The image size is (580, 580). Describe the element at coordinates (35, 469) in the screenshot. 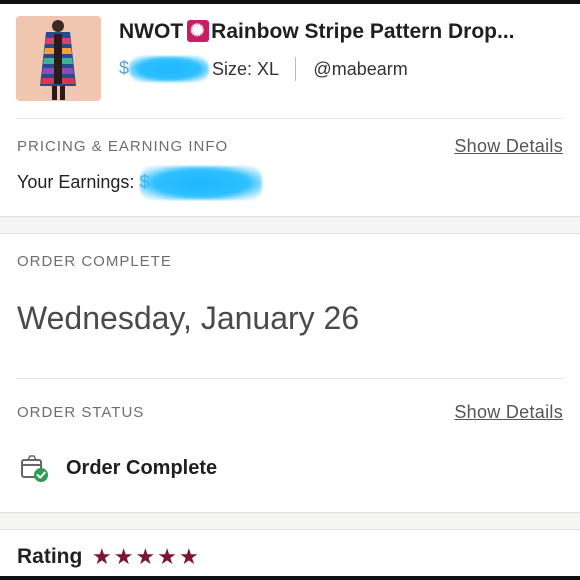

I see `package-check-icon` at that location.